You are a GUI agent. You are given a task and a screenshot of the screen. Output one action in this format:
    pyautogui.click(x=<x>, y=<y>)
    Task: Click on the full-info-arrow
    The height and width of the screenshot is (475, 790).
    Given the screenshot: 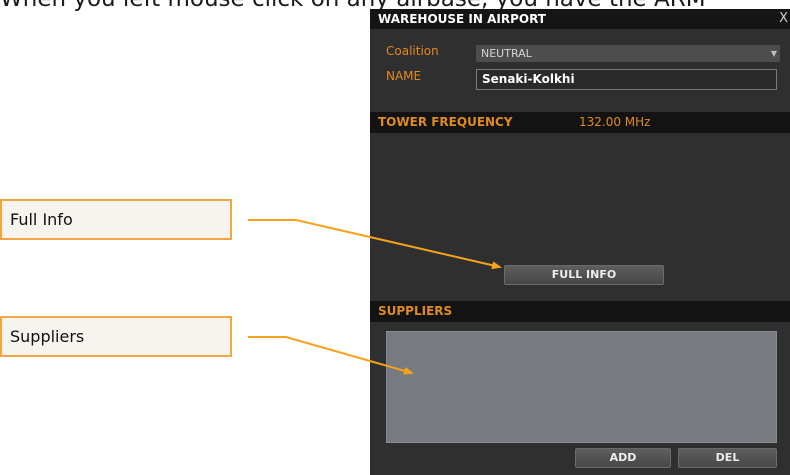 What is the action you would take?
    pyautogui.click(x=375, y=244)
    